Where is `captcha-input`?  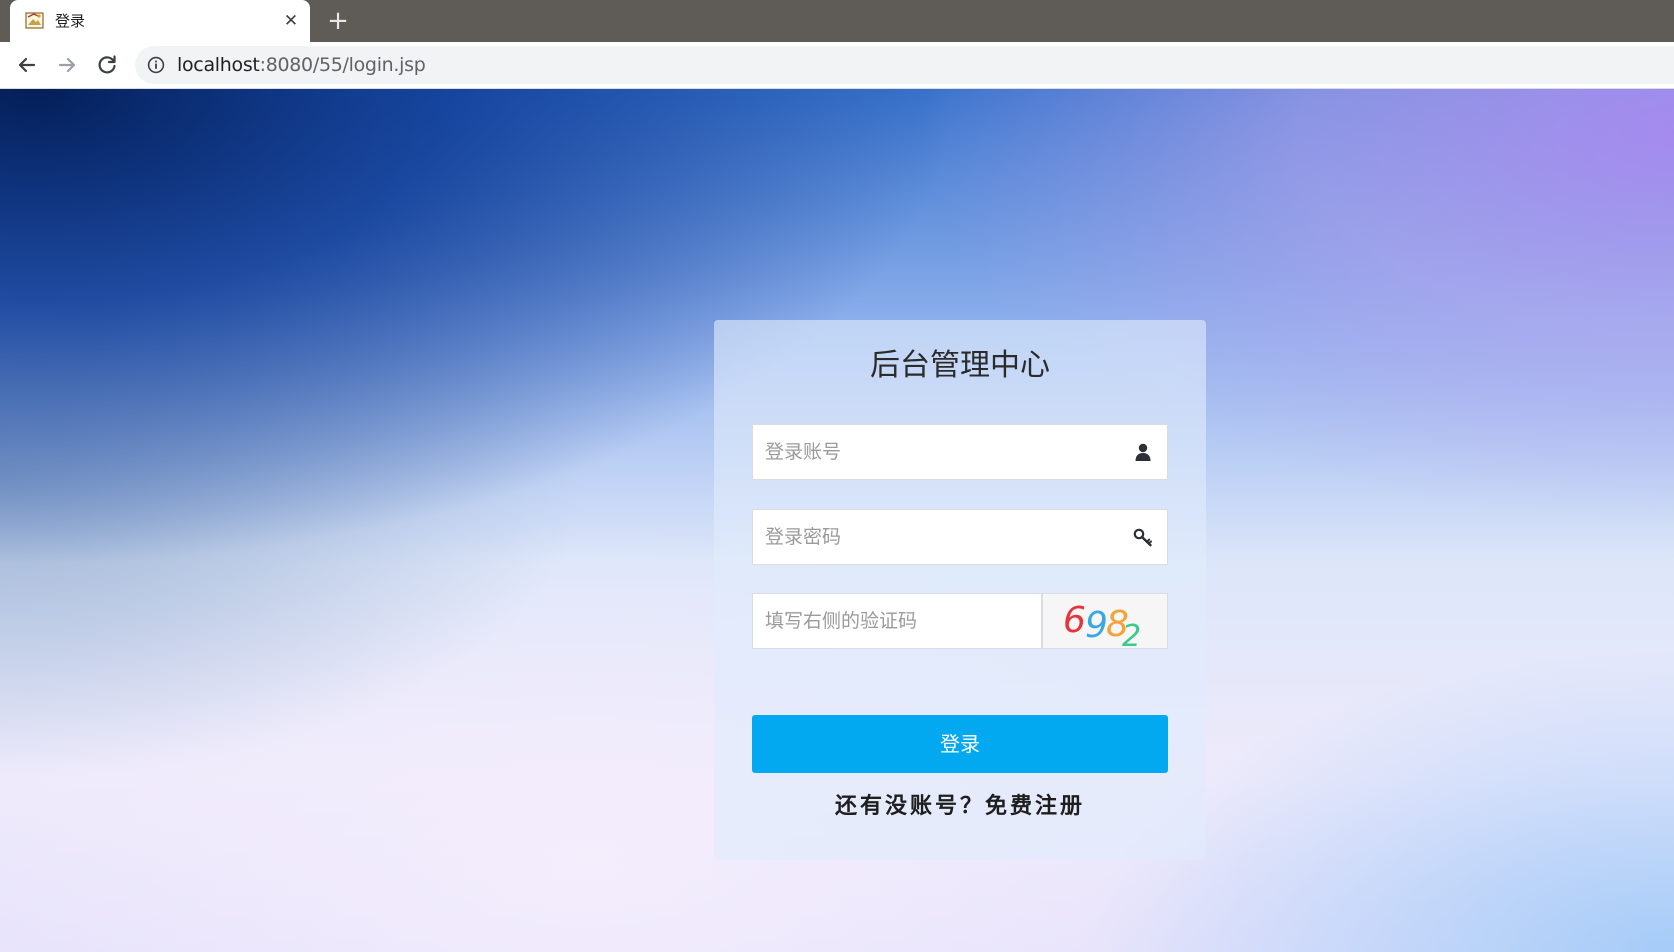
captcha-input is located at coordinates (900, 621).